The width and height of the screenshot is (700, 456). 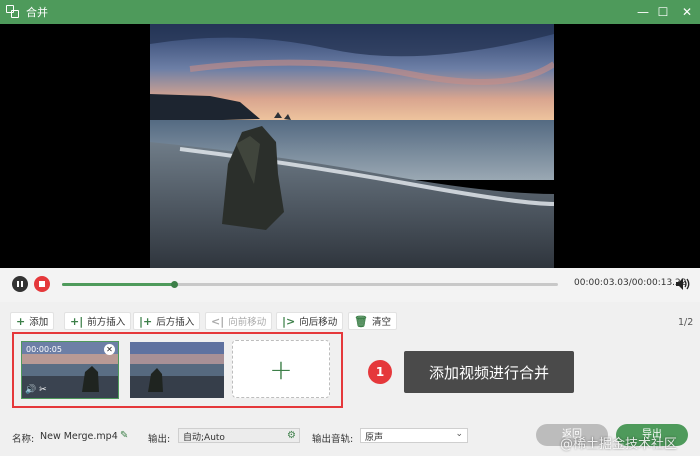 I want to click on move-backward-label: 向后移动, so click(x=318, y=322).